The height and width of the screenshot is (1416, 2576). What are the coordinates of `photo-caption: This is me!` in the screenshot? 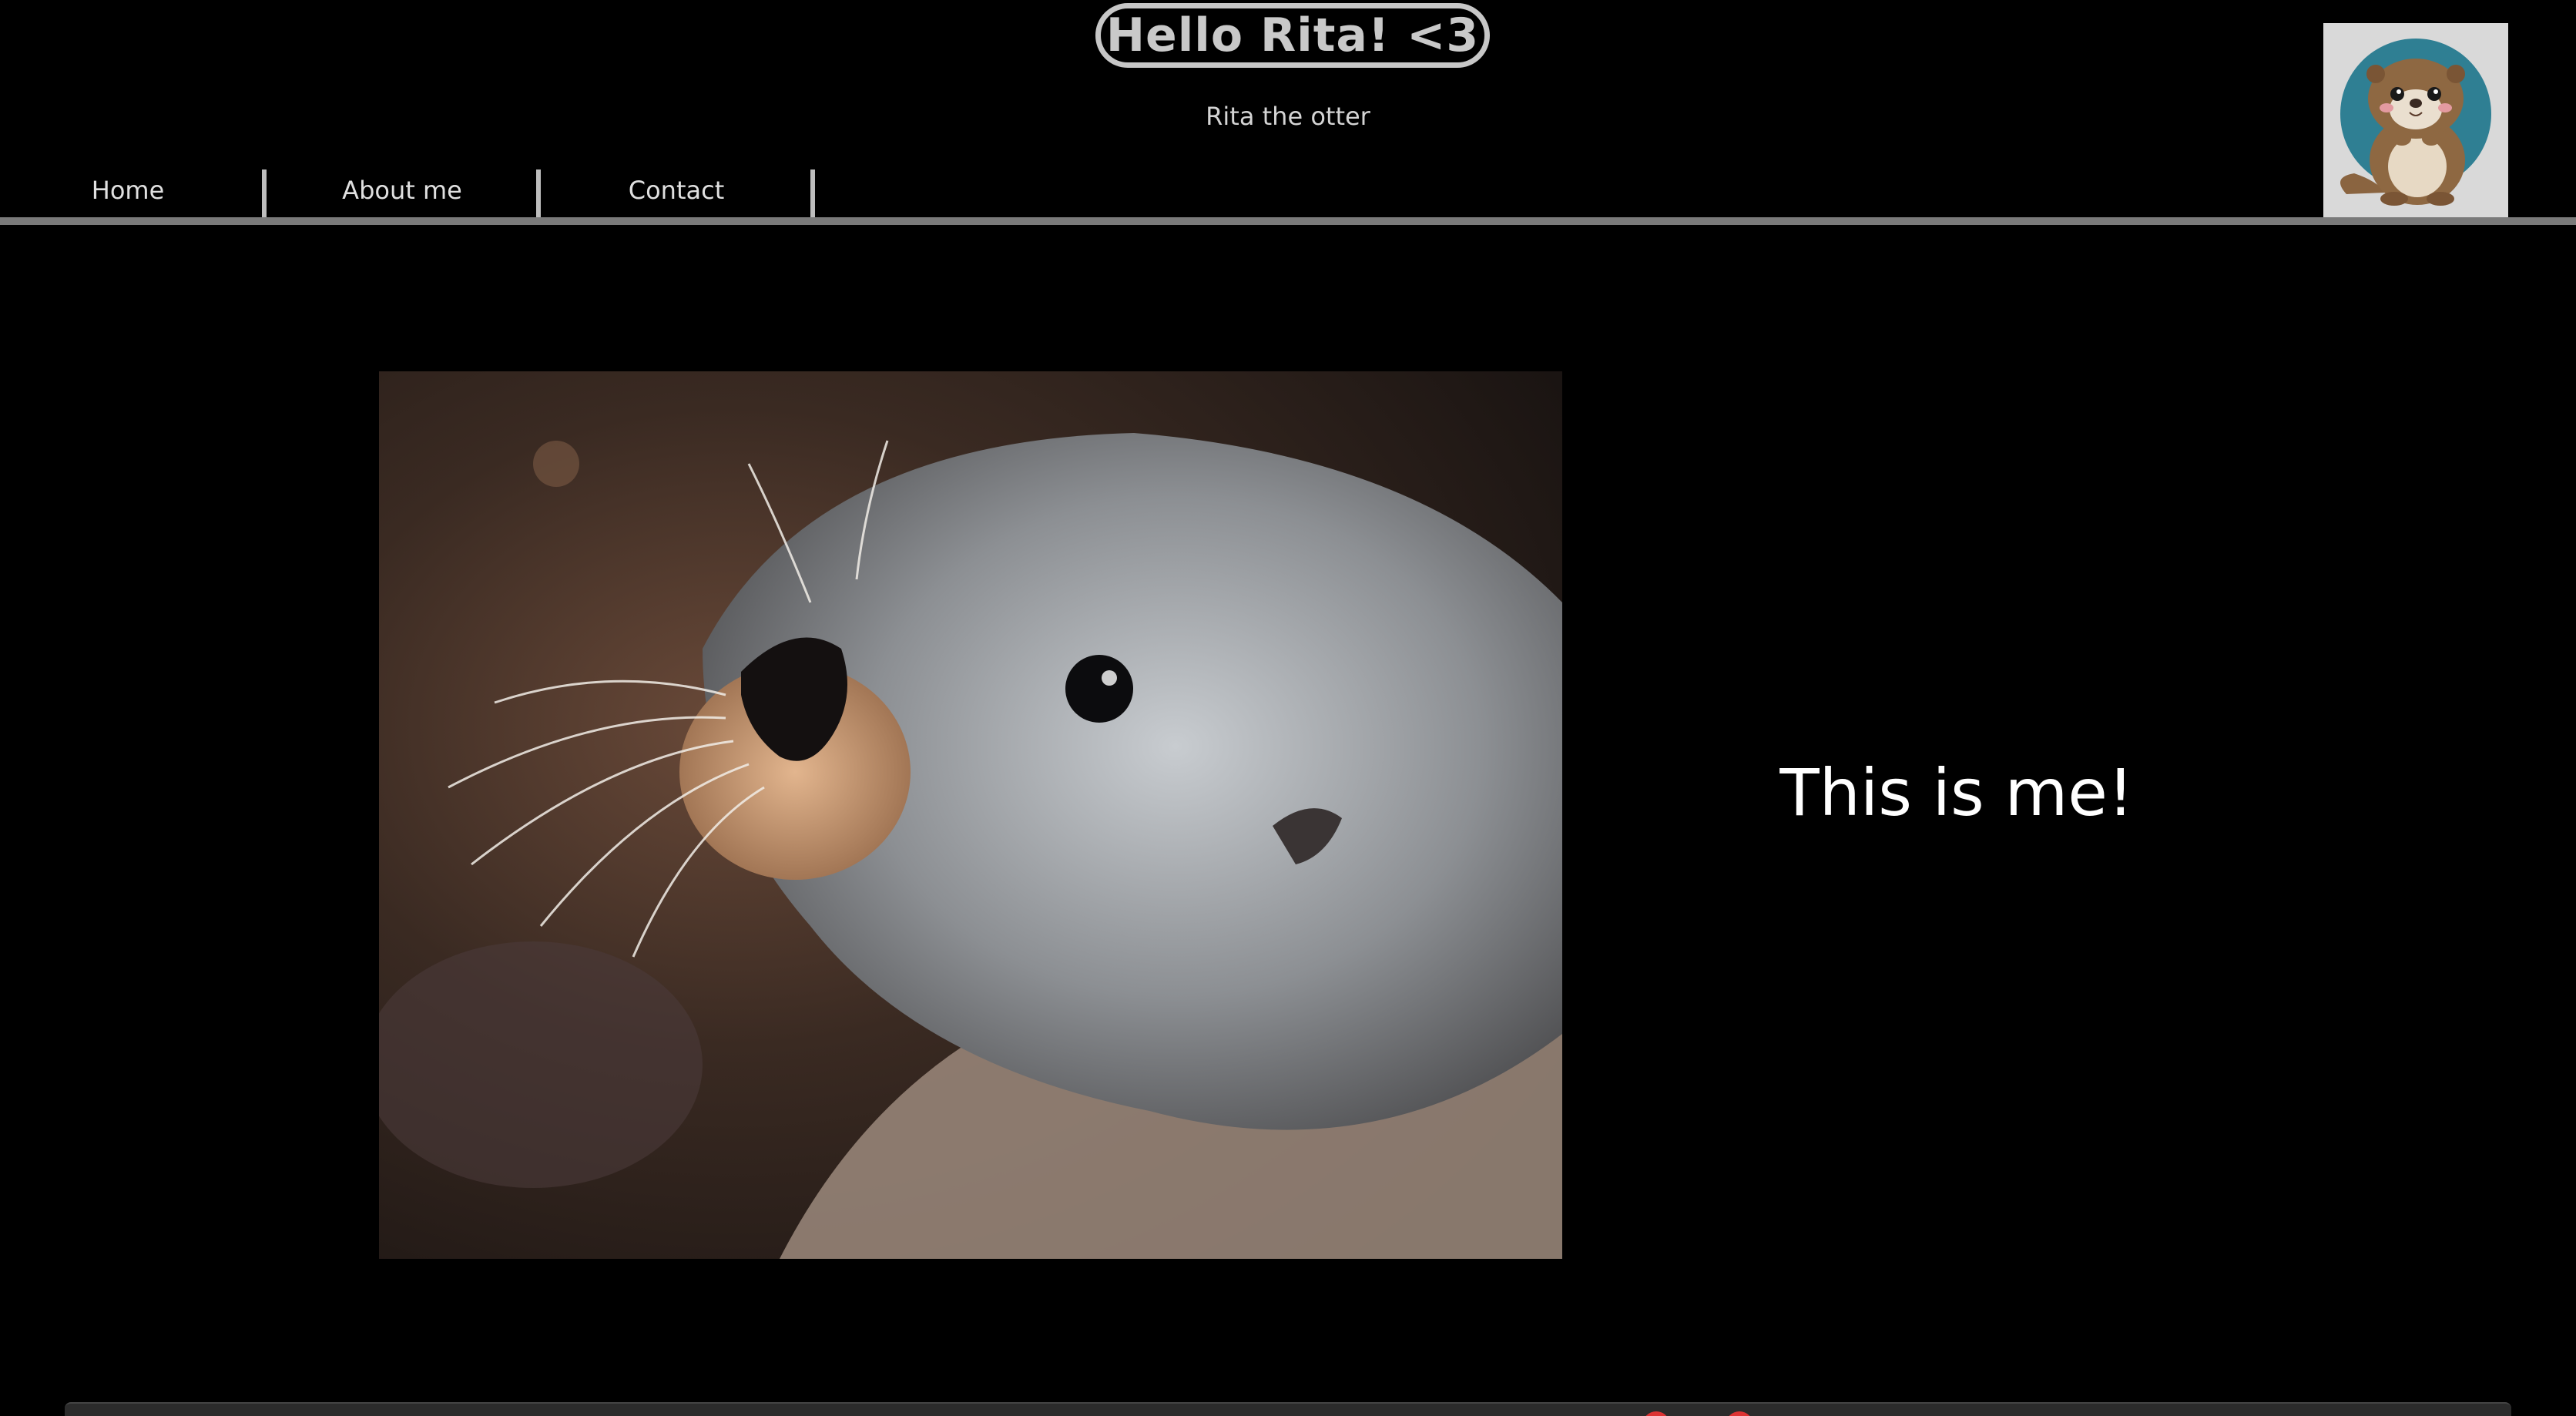 It's located at (1956, 792).